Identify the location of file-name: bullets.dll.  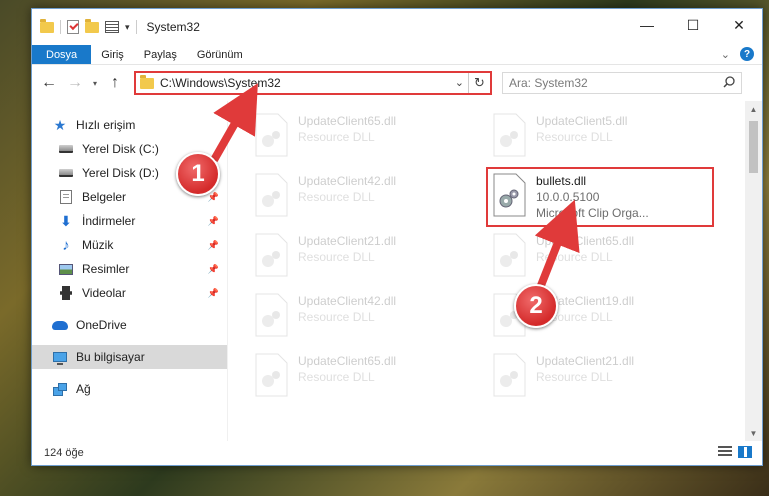
(561, 181).